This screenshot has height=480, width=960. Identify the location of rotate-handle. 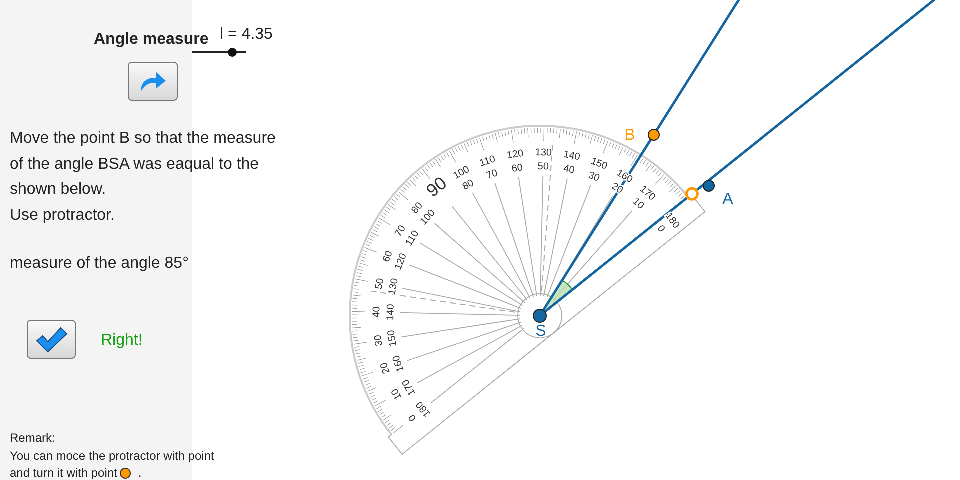
(692, 194).